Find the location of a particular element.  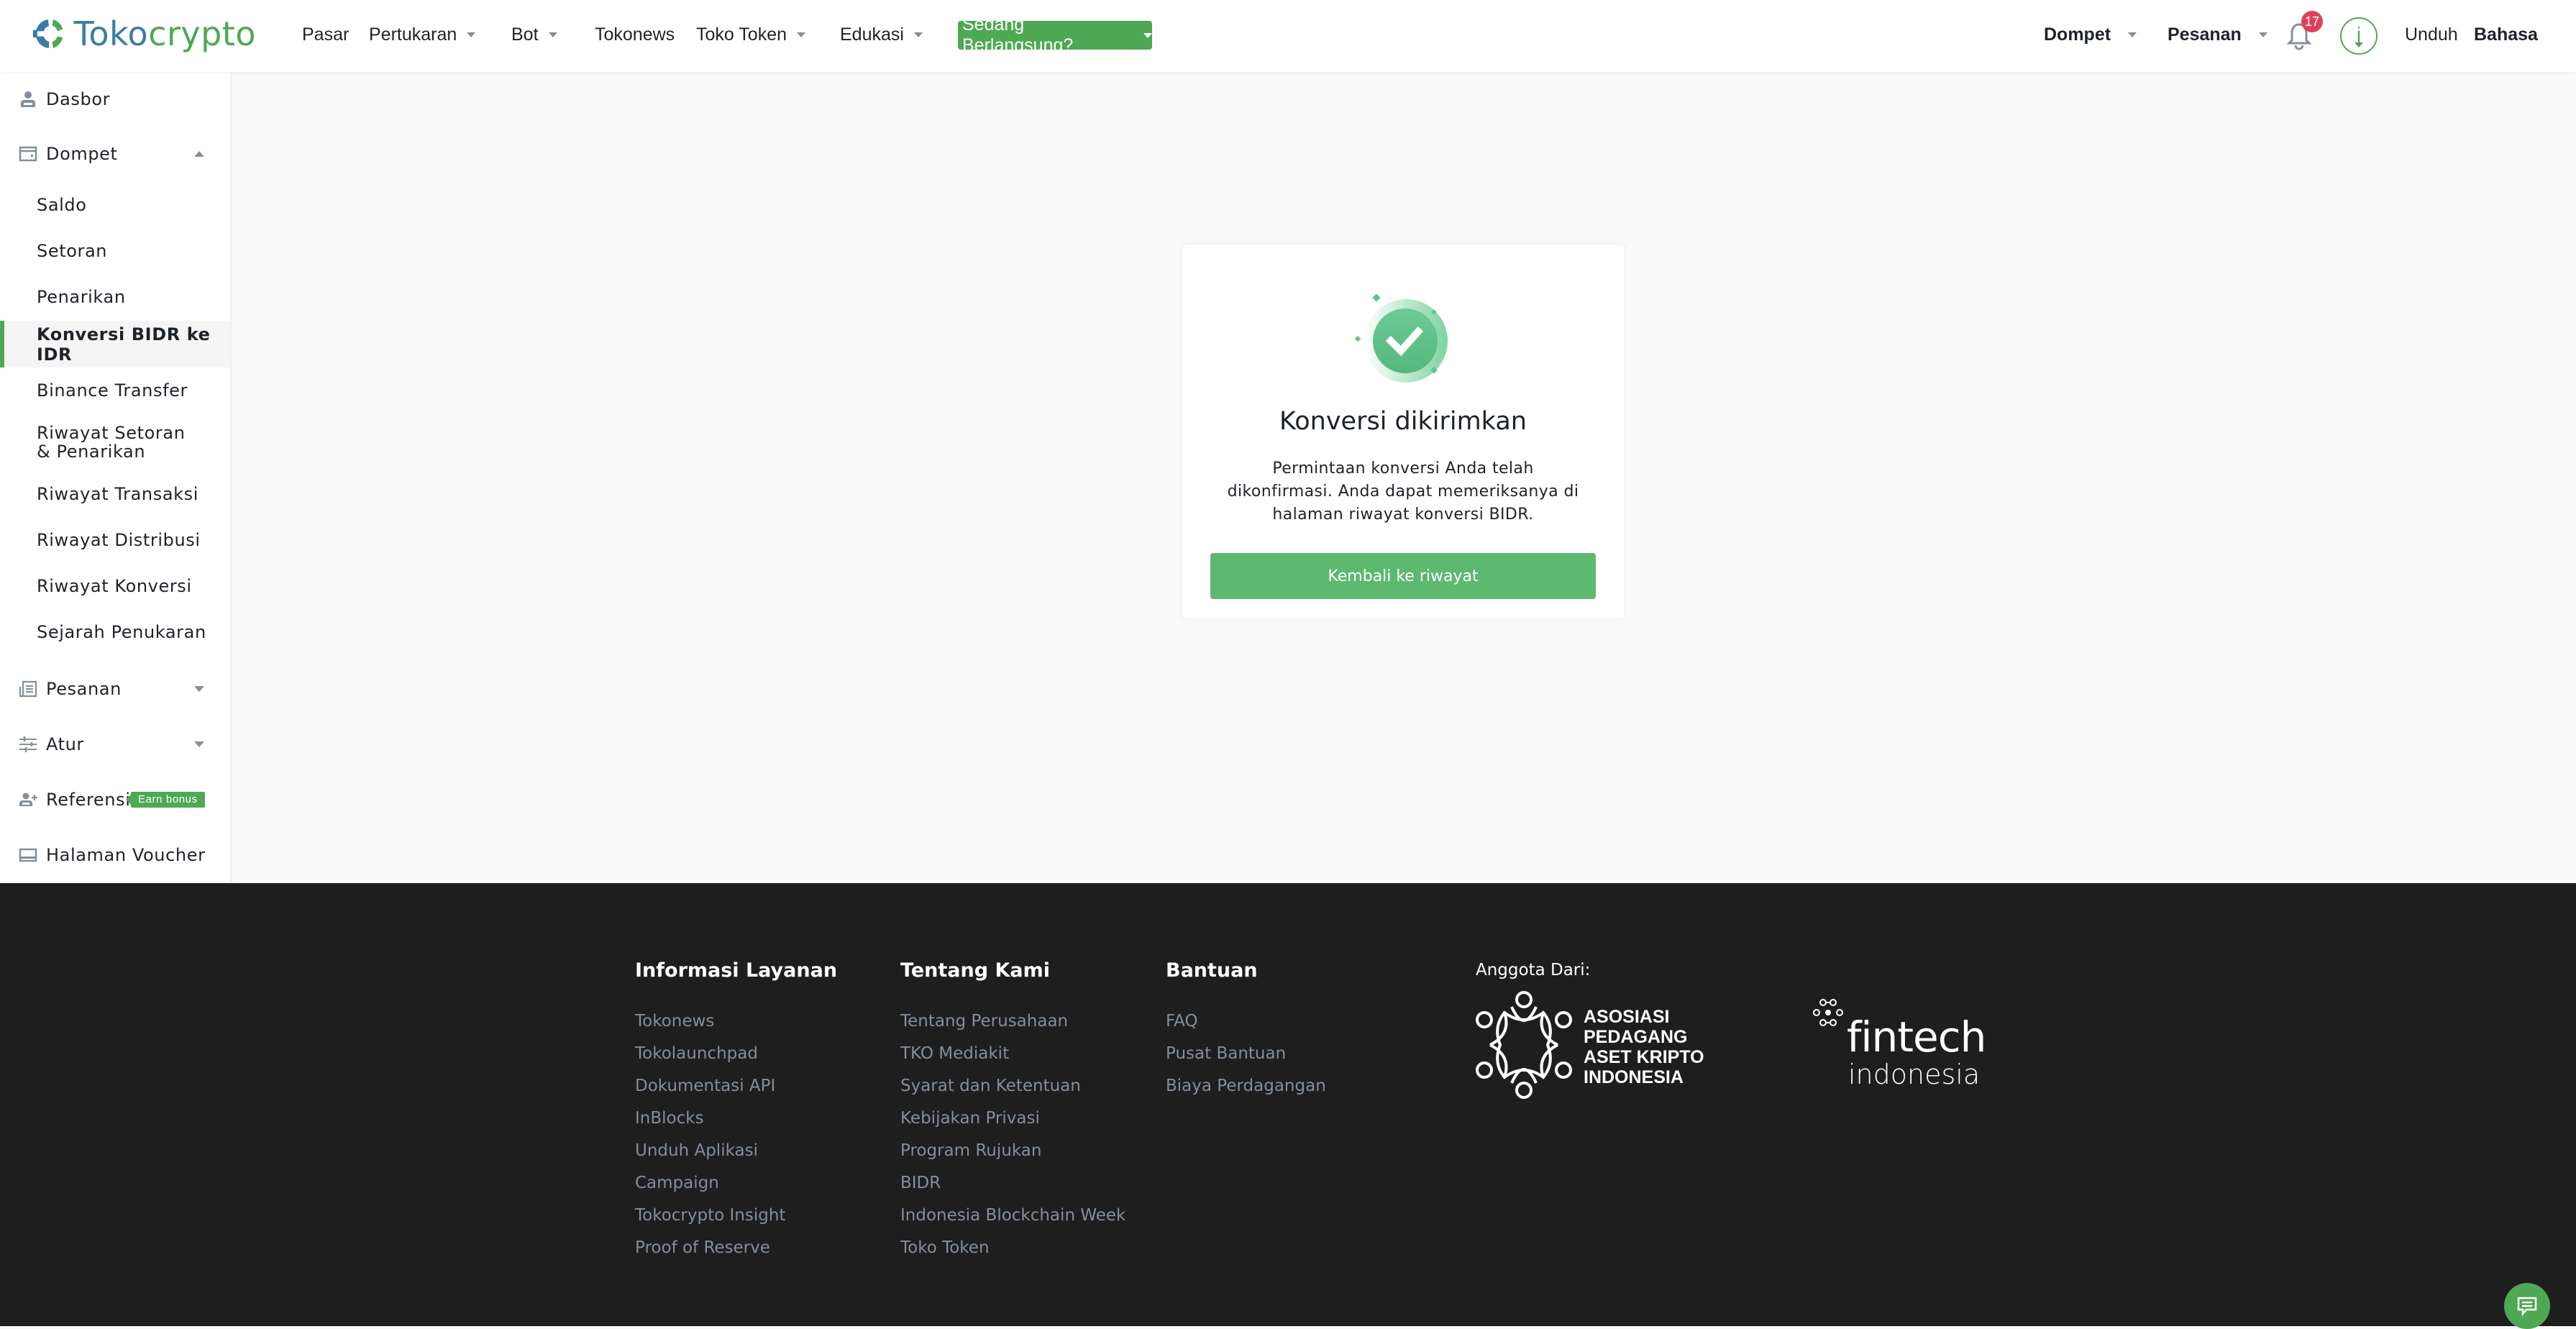

nav-label: Unduh is located at coordinates (2431, 34).